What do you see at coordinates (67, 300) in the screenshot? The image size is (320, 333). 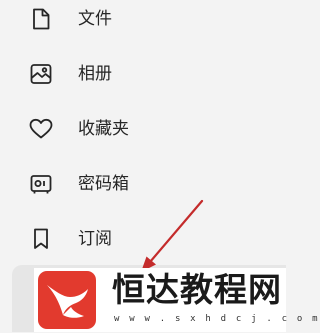 I see `fox-tail-logo` at bounding box center [67, 300].